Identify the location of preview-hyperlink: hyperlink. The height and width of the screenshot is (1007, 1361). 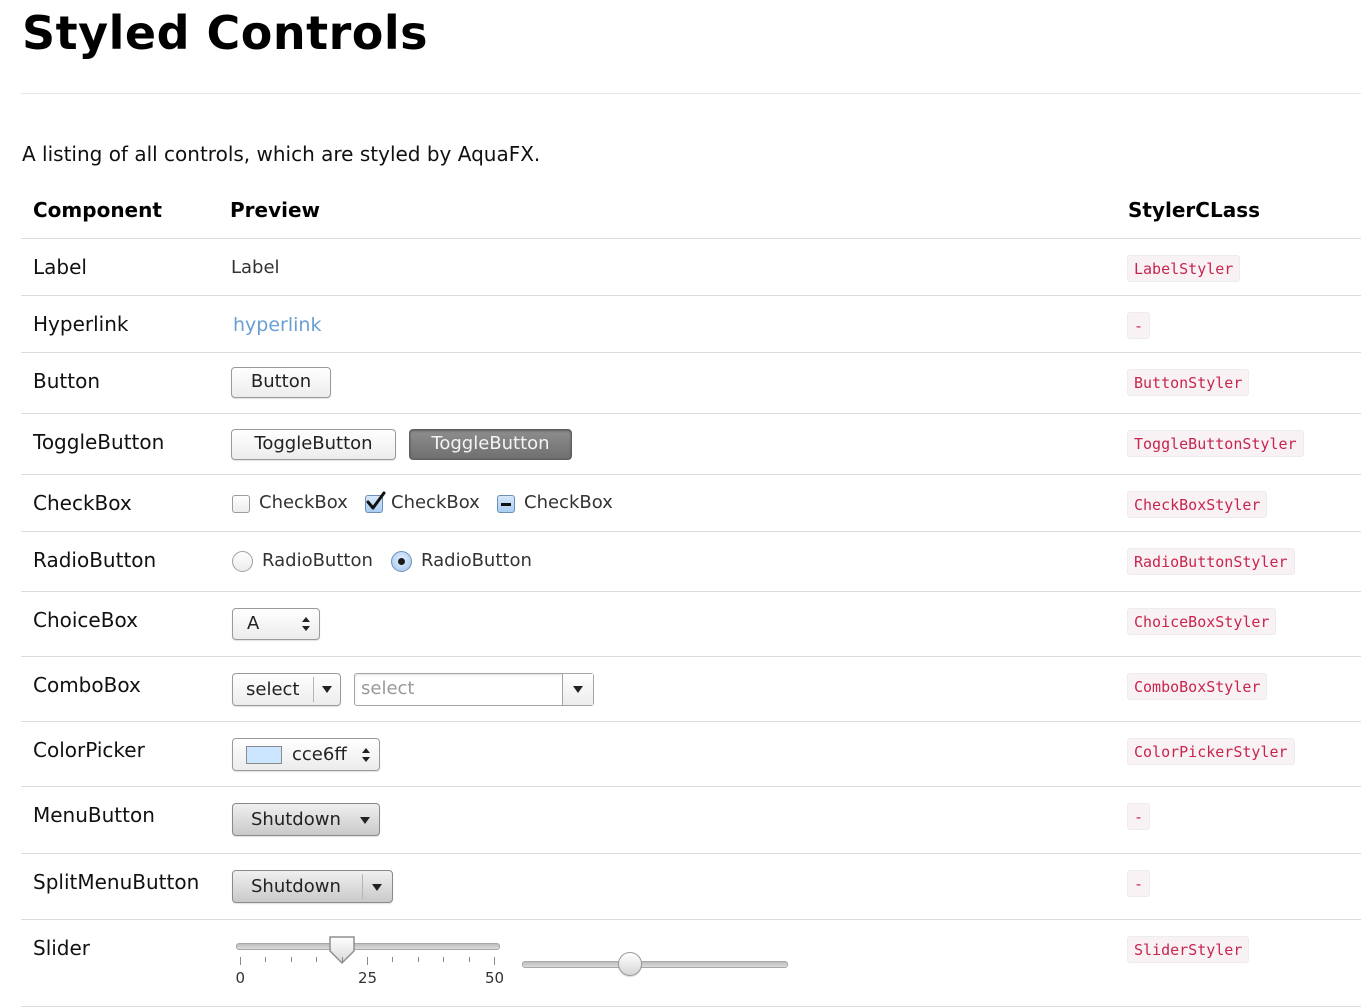
(277, 325).